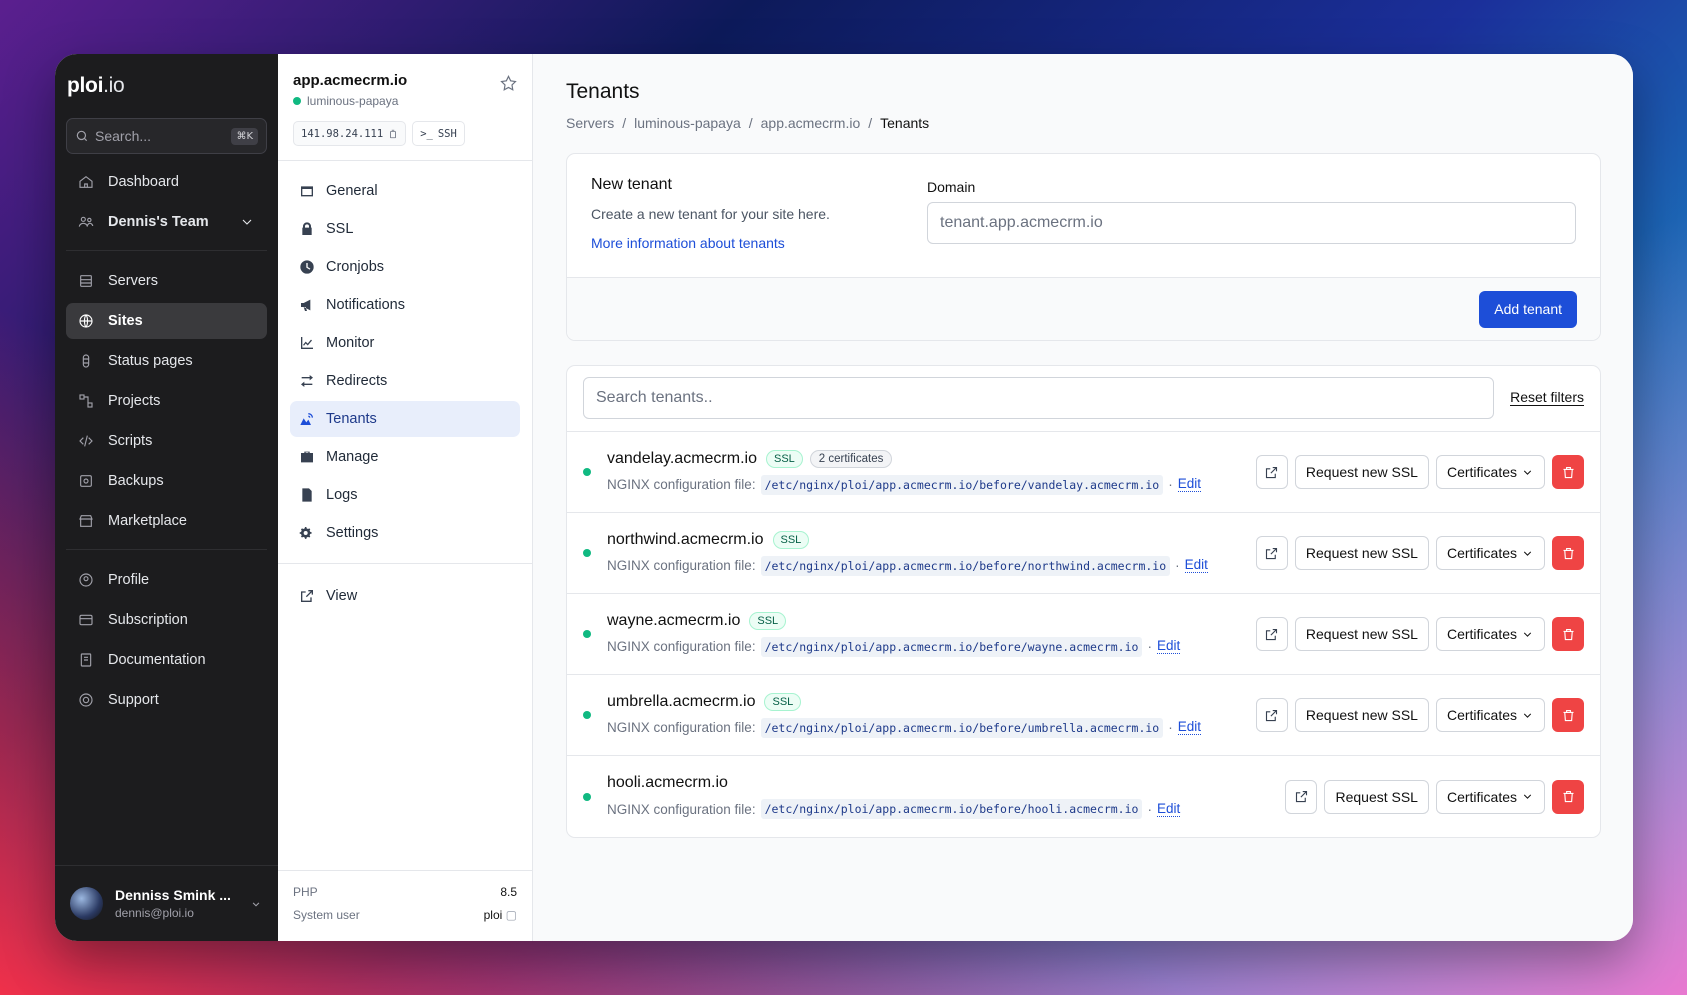 The image size is (1687, 995). What do you see at coordinates (166, 222) in the screenshot?
I see `team-switcher: Dennis's Team` at bounding box center [166, 222].